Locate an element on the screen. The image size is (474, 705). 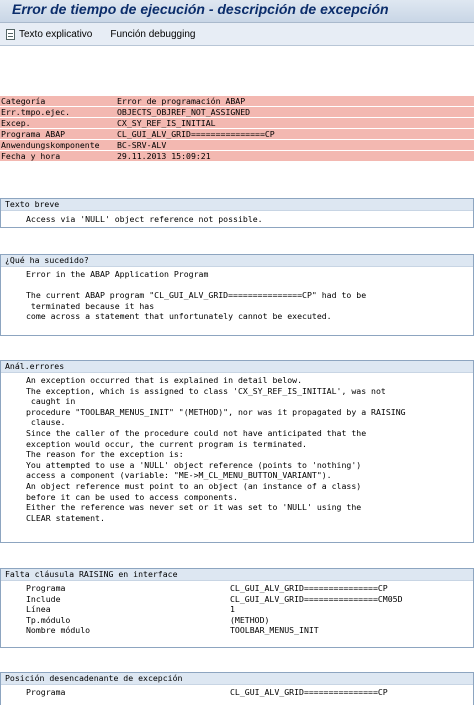
detail-row: Línea 1 is located at coordinates (237, 609).